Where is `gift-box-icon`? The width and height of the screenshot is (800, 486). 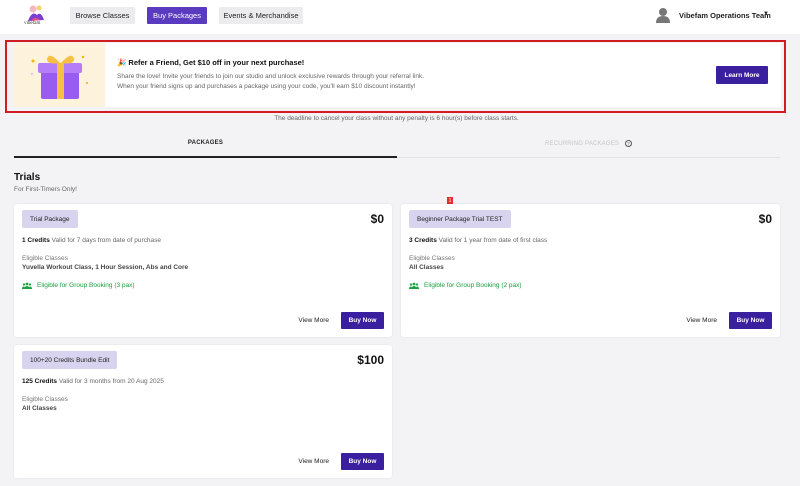
gift-box-icon is located at coordinates (59, 77).